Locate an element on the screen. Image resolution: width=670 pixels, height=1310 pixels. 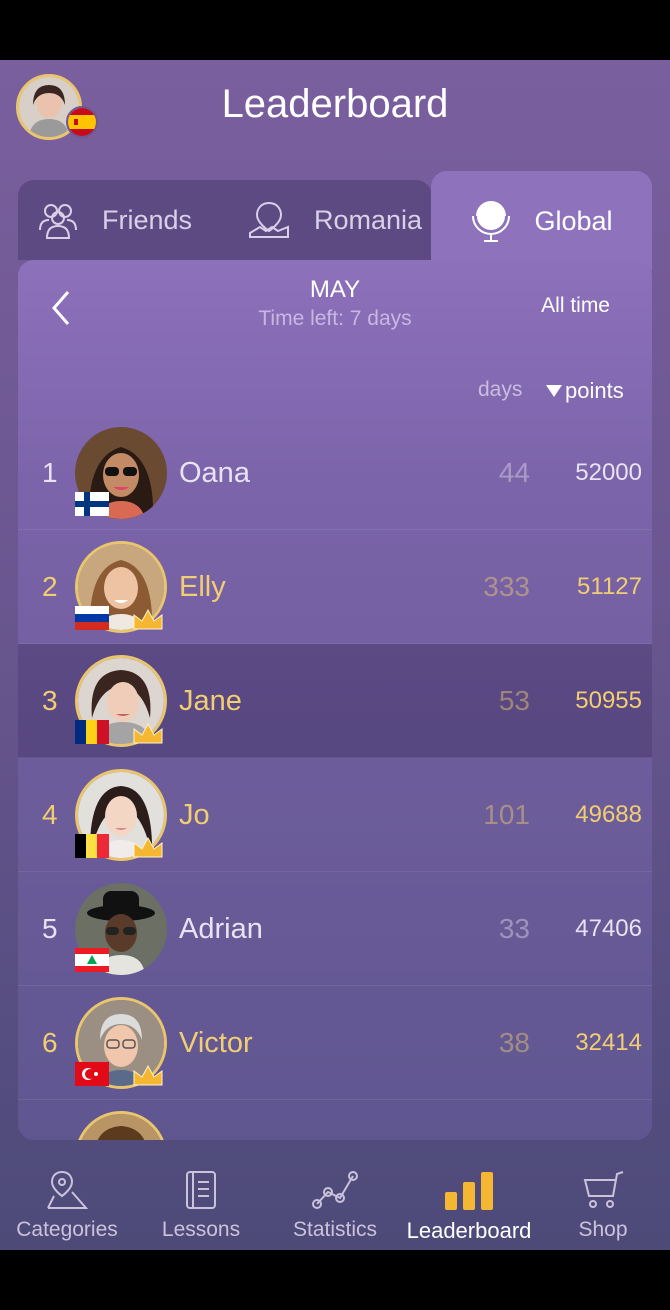
friends-icon is located at coordinates (58, 221).